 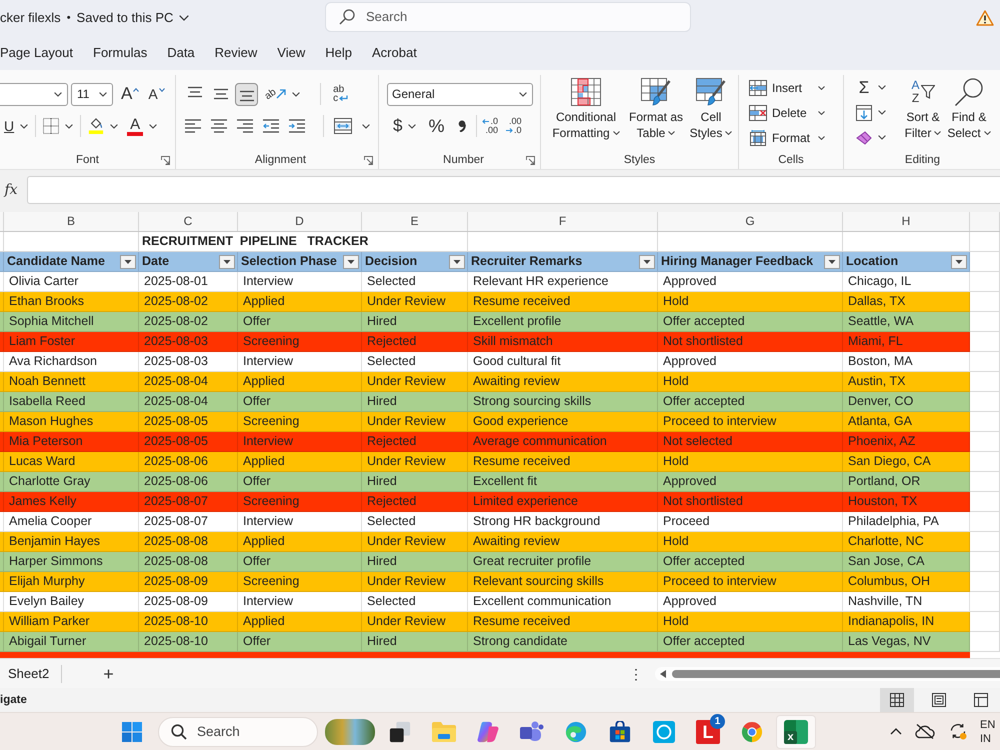 I want to click on increase-indent-icon, so click(x=297, y=126).